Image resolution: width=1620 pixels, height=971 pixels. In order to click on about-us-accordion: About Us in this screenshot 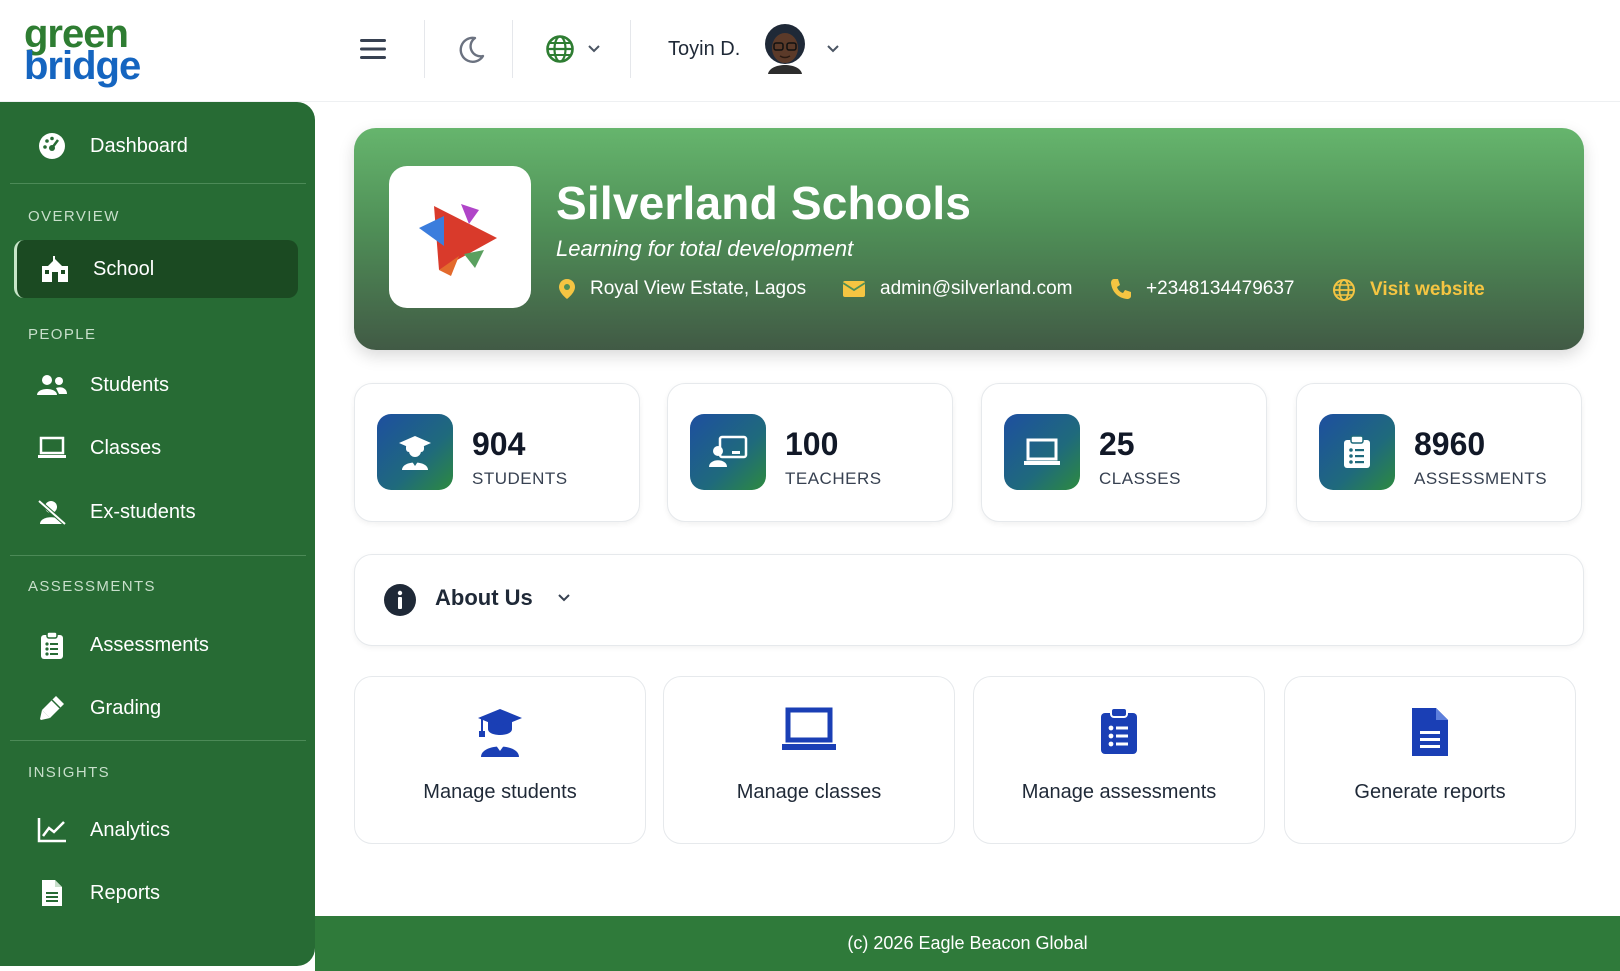, I will do `click(969, 600)`.